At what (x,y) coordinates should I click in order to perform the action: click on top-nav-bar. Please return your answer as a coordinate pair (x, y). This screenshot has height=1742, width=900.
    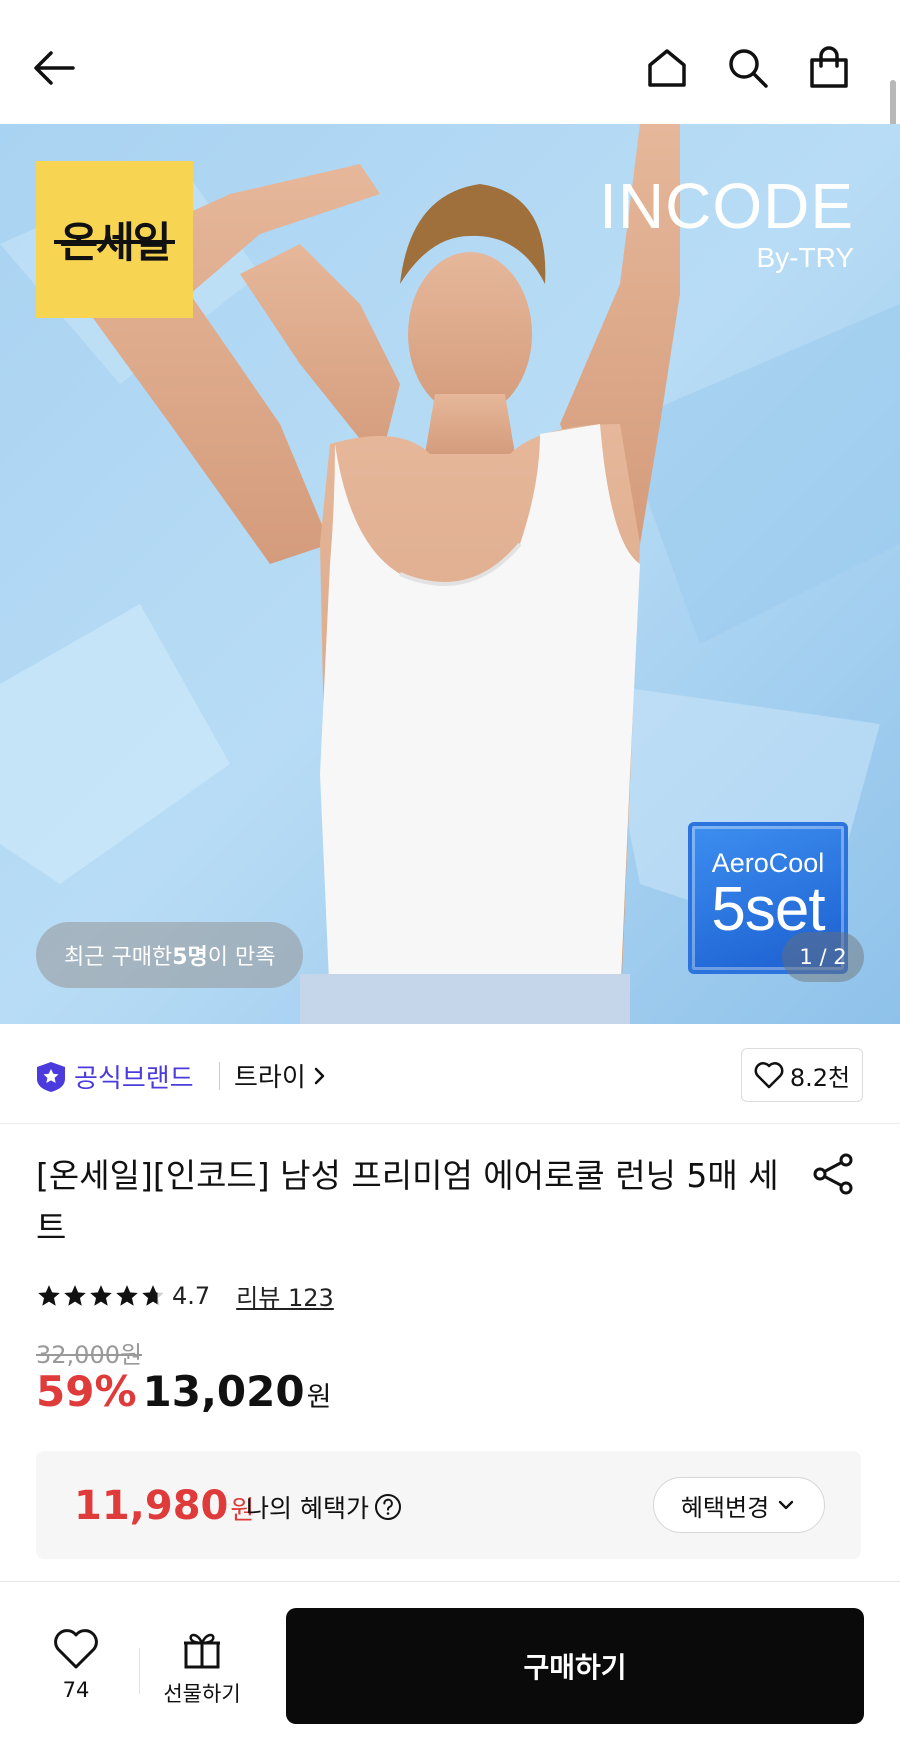
    Looking at the image, I should click on (450, 62).